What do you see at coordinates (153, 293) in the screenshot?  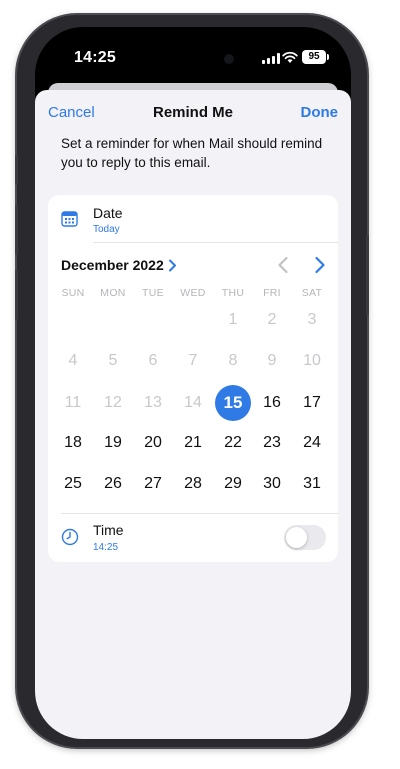 I see `weekday-label: TUE` at bounding box center [153, 293].